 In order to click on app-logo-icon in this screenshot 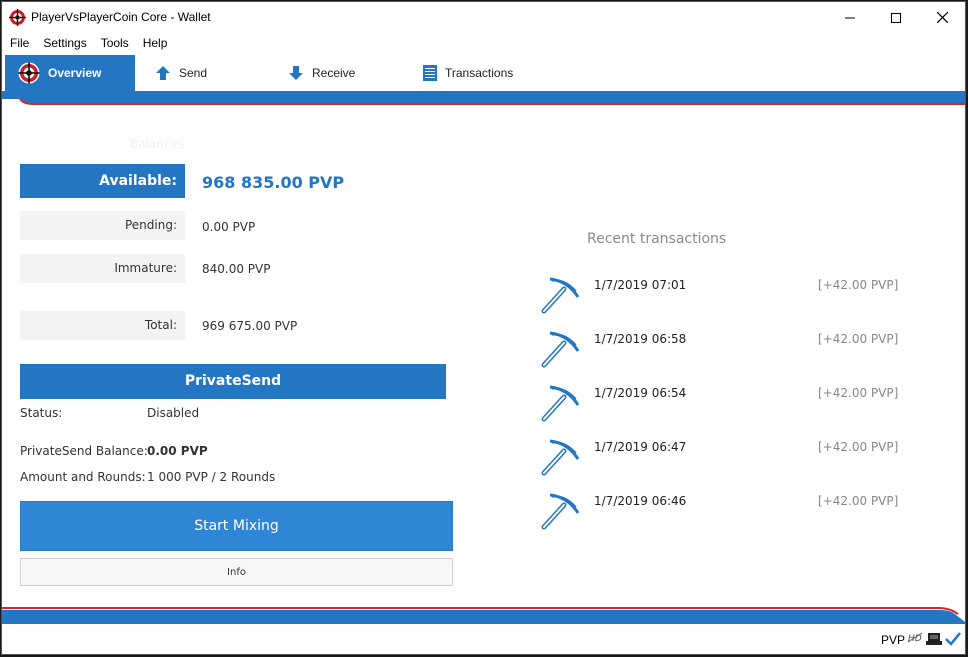, I will do `click(17, 17)`.